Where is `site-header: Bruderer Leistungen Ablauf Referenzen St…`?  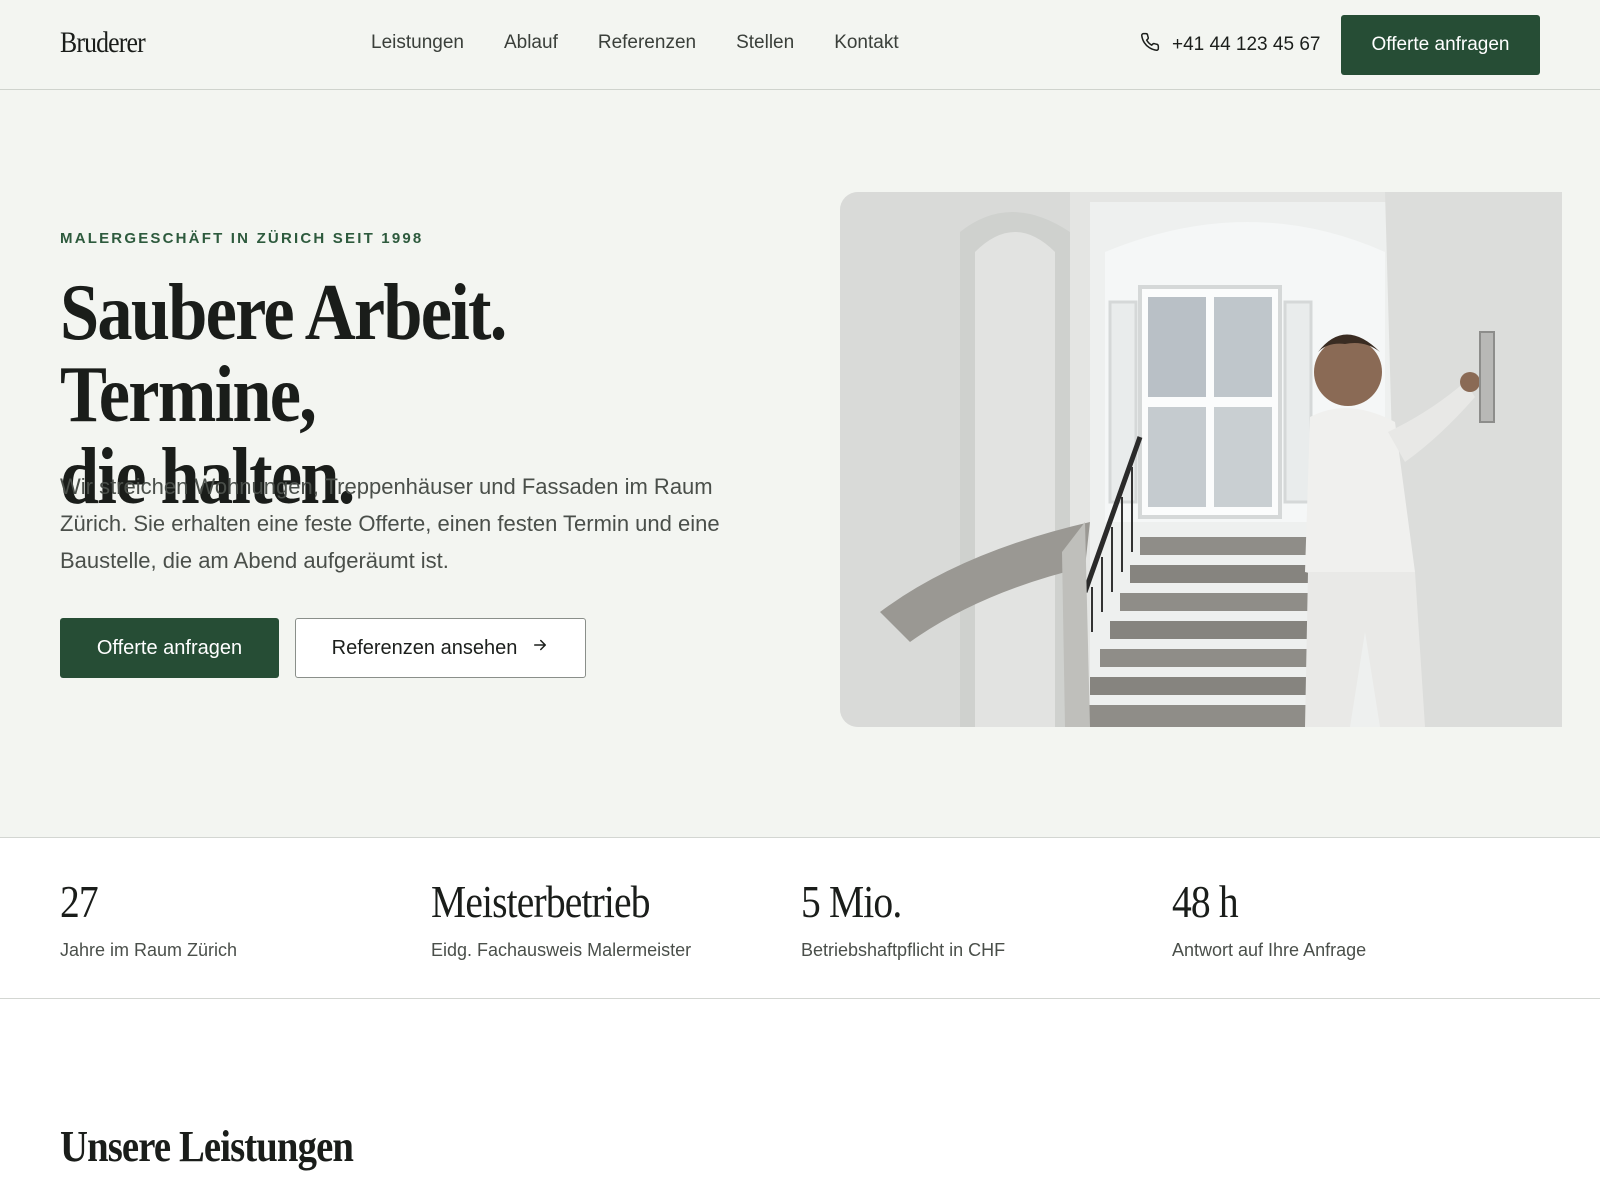 site-header: Bruderer Leistungen Ablauf Referenzen St… is located at coordinates (800, 45).